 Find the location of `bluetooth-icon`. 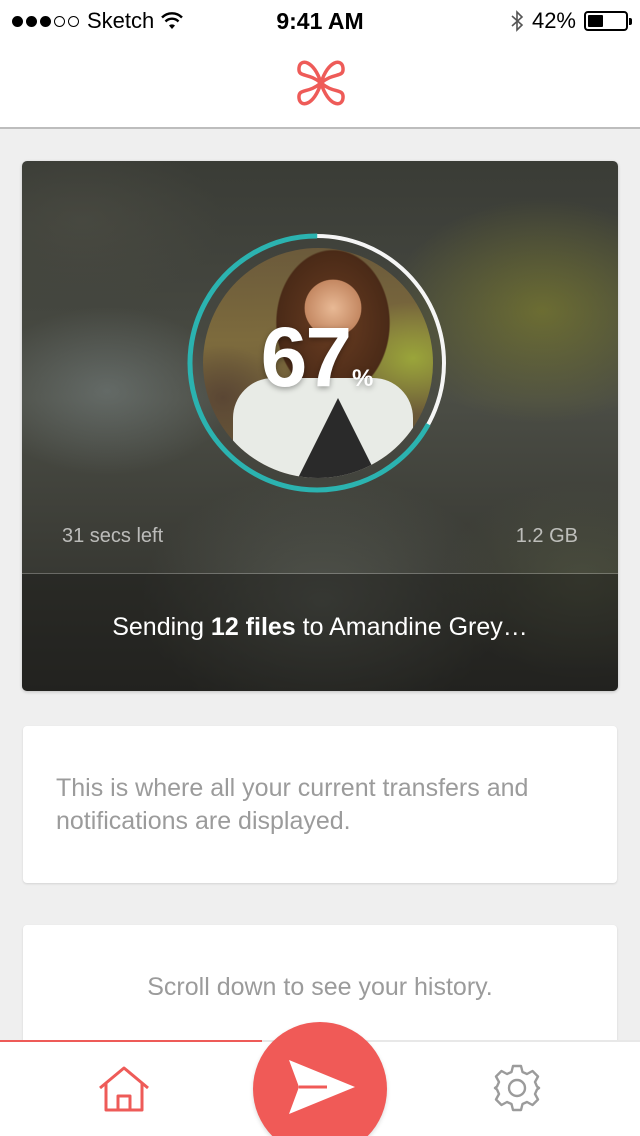

bluetooth-icon is located at coordinates (517, 21).